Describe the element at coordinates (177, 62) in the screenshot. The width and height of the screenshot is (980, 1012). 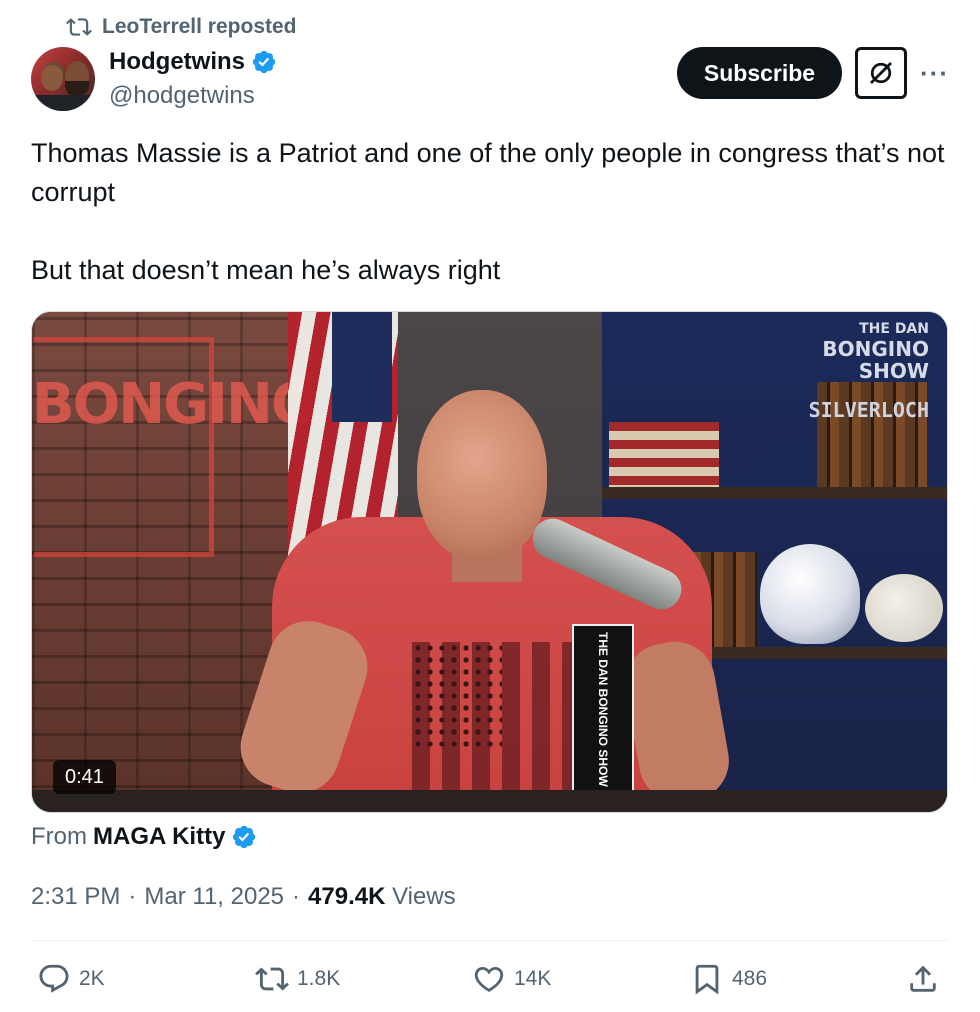
I see `author-display-name: Hodgetwins` at that location.